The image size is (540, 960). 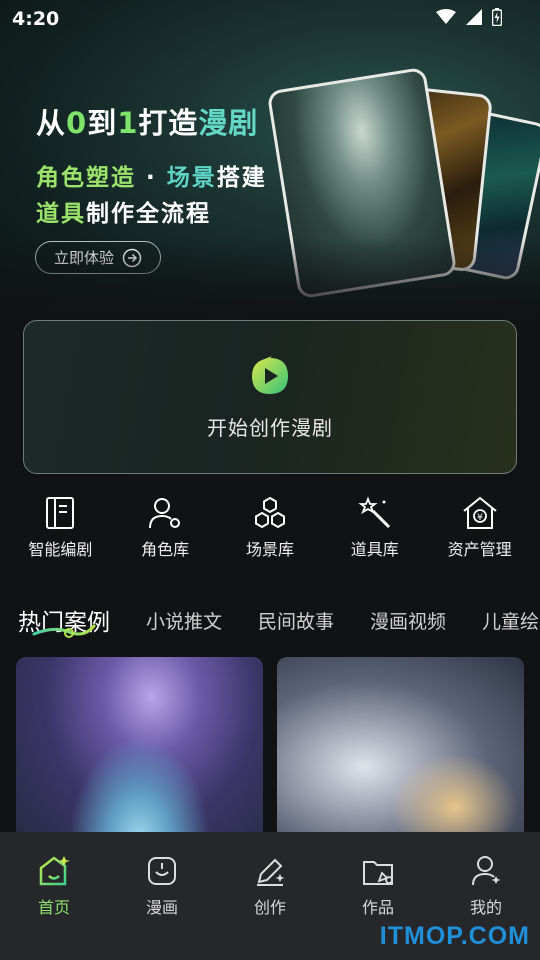 I want to click on profile-icon, so click(x=486, y=871).